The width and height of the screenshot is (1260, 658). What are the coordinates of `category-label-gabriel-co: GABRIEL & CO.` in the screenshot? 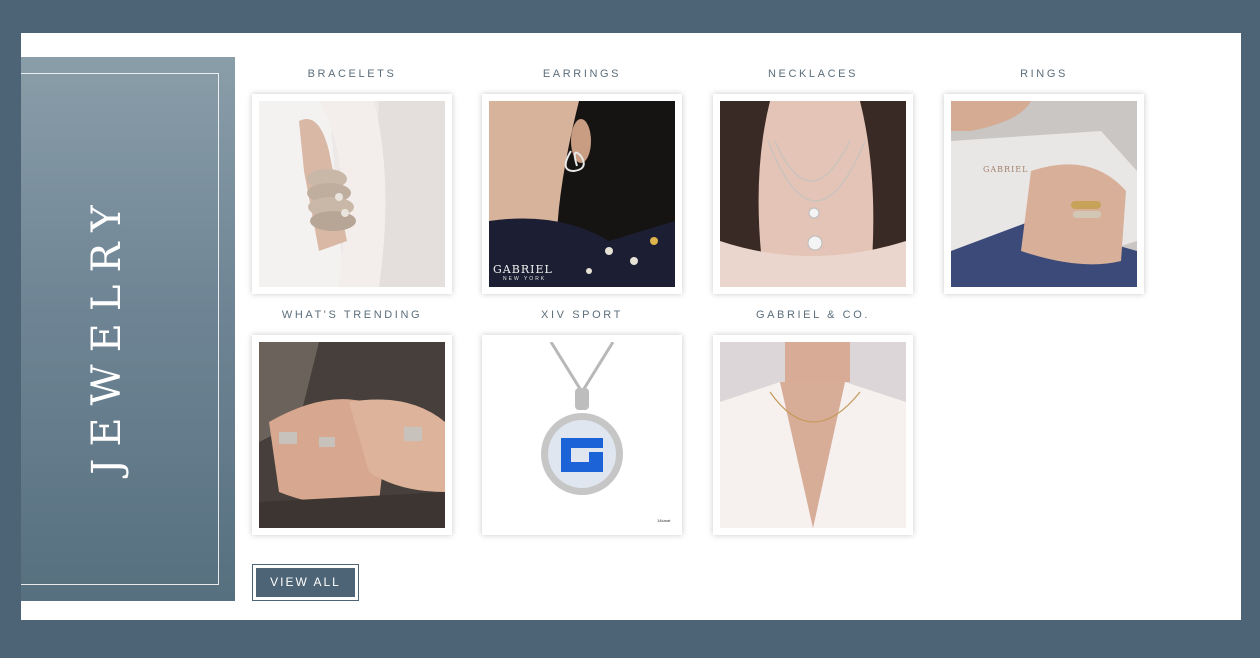 It's located at (813, 315).